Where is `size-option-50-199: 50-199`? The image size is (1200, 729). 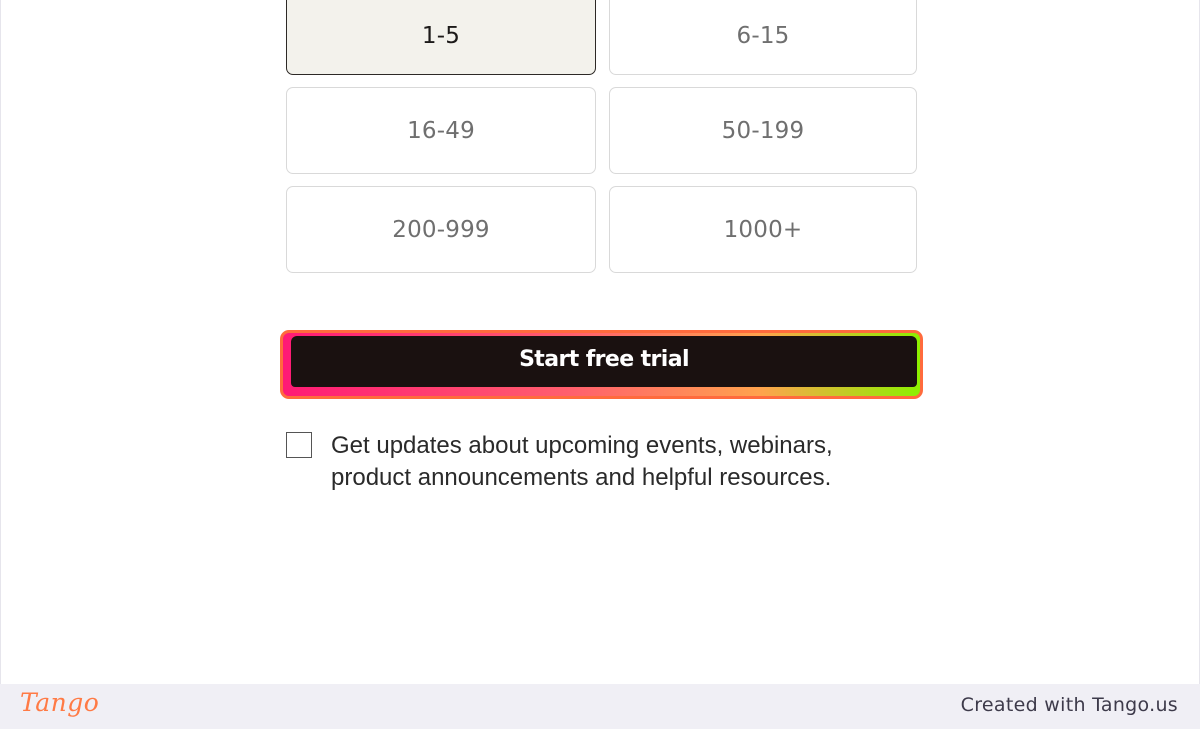 size-option-50-199: 50-199 is located at coordinates (763, 130).